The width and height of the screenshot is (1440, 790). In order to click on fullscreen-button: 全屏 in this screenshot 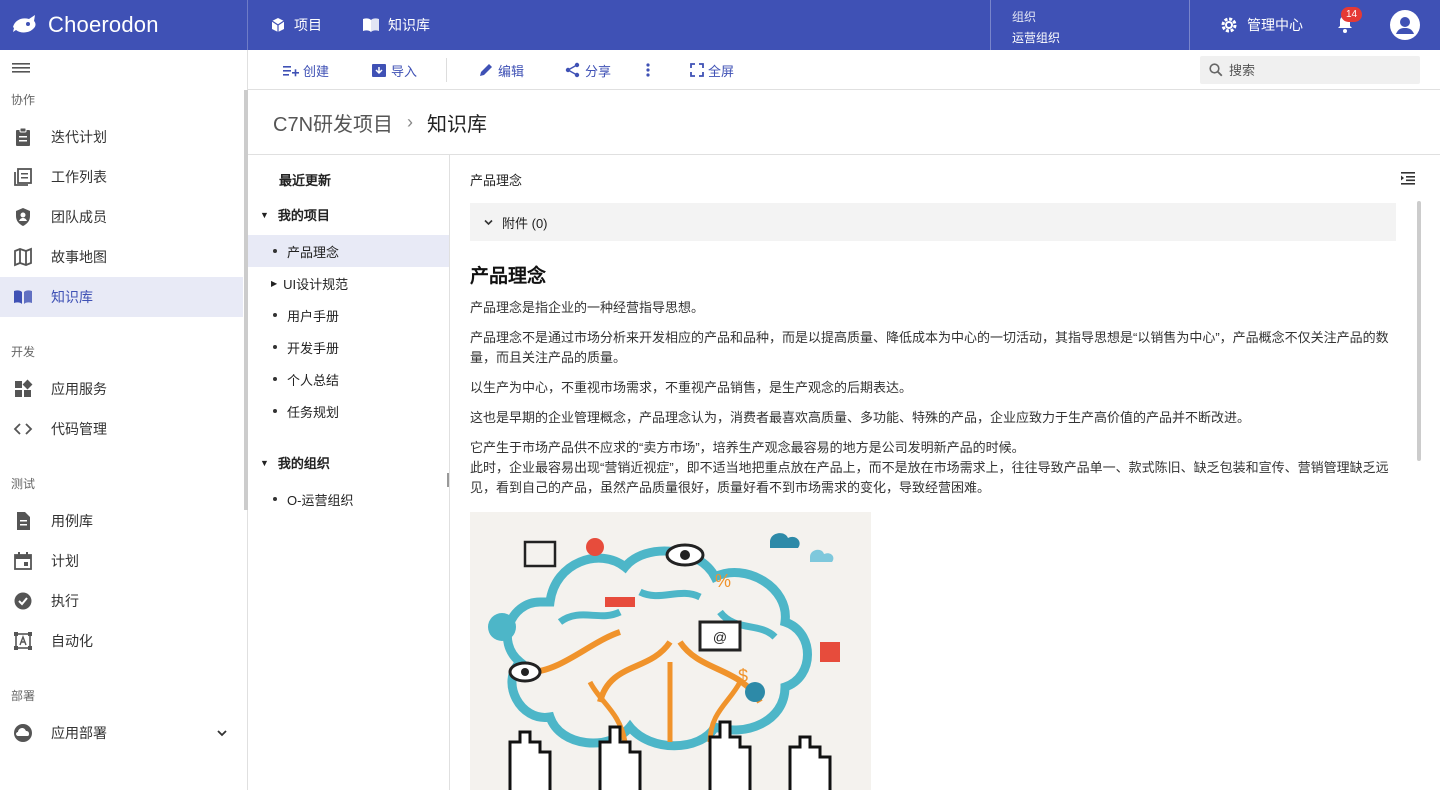, I will do `click(712, 70)`.